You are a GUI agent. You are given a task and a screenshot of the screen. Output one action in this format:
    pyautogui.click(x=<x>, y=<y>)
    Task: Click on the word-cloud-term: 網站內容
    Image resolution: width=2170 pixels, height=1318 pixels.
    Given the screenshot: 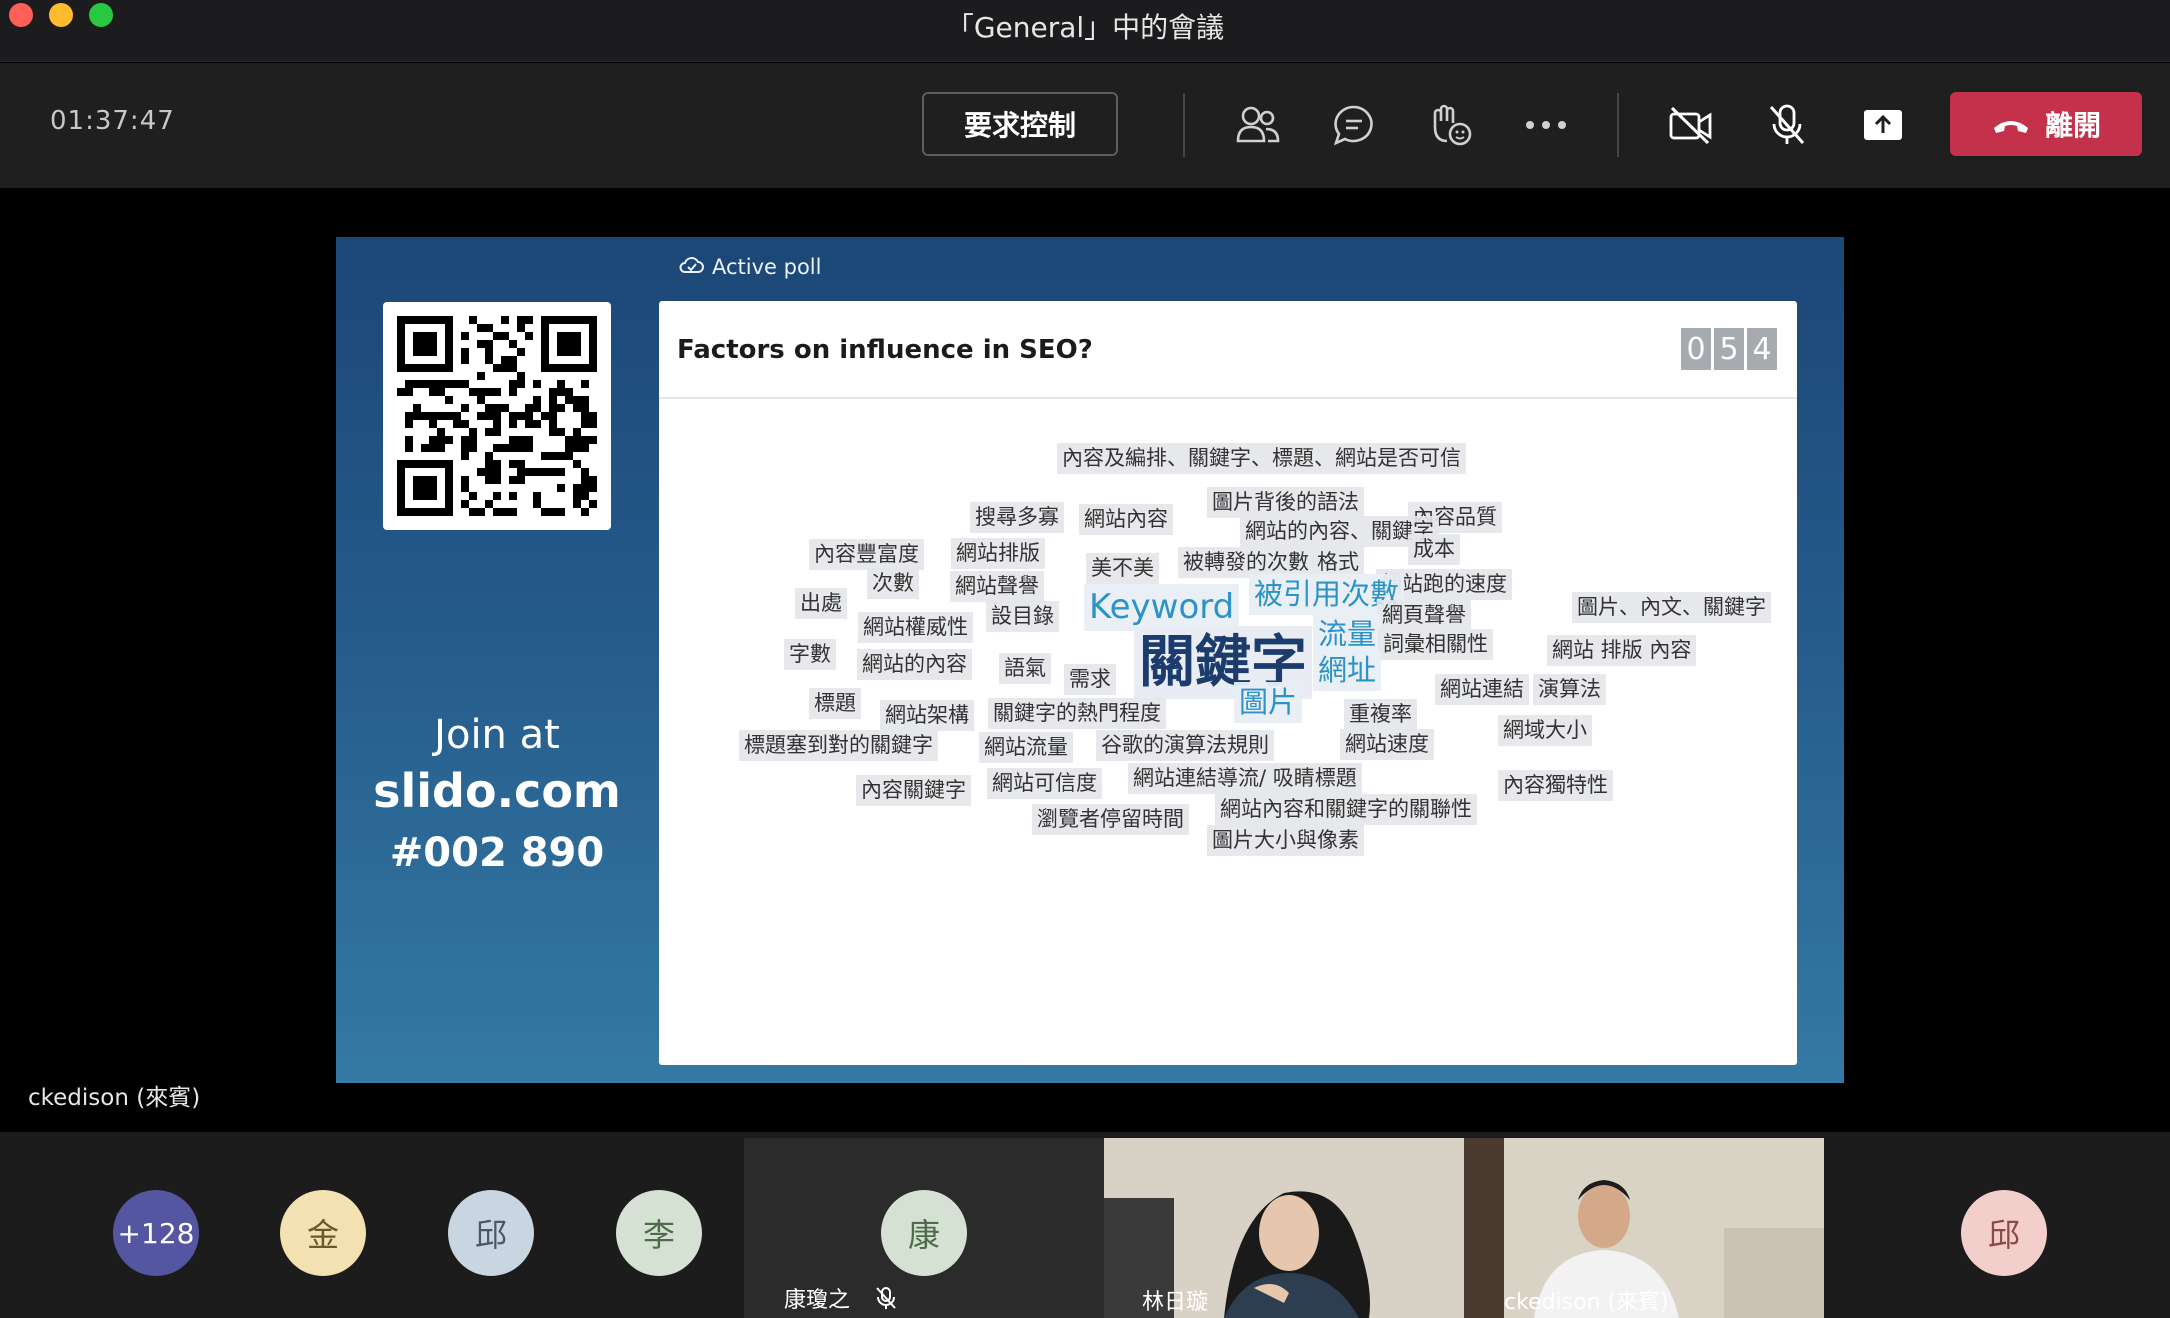 What is the action you would take?
    pyautogui.click(x=1126, y=520)
    